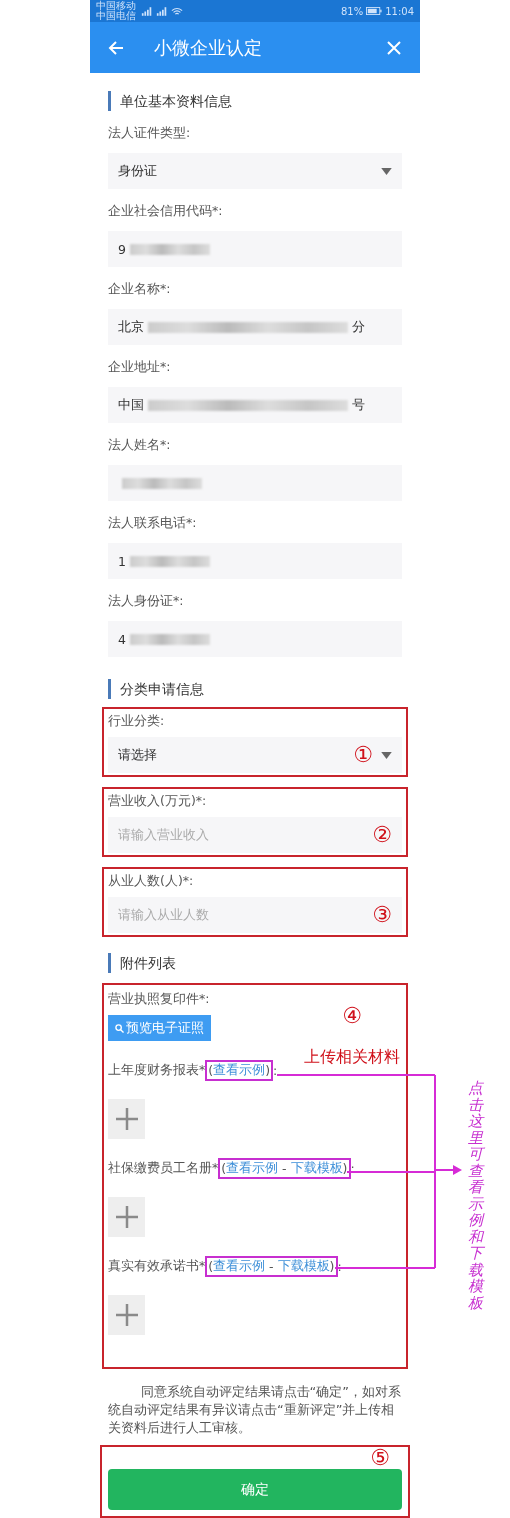 The image size is (510, 1518). I want to click on clock: 11:04, so click(399, 11).